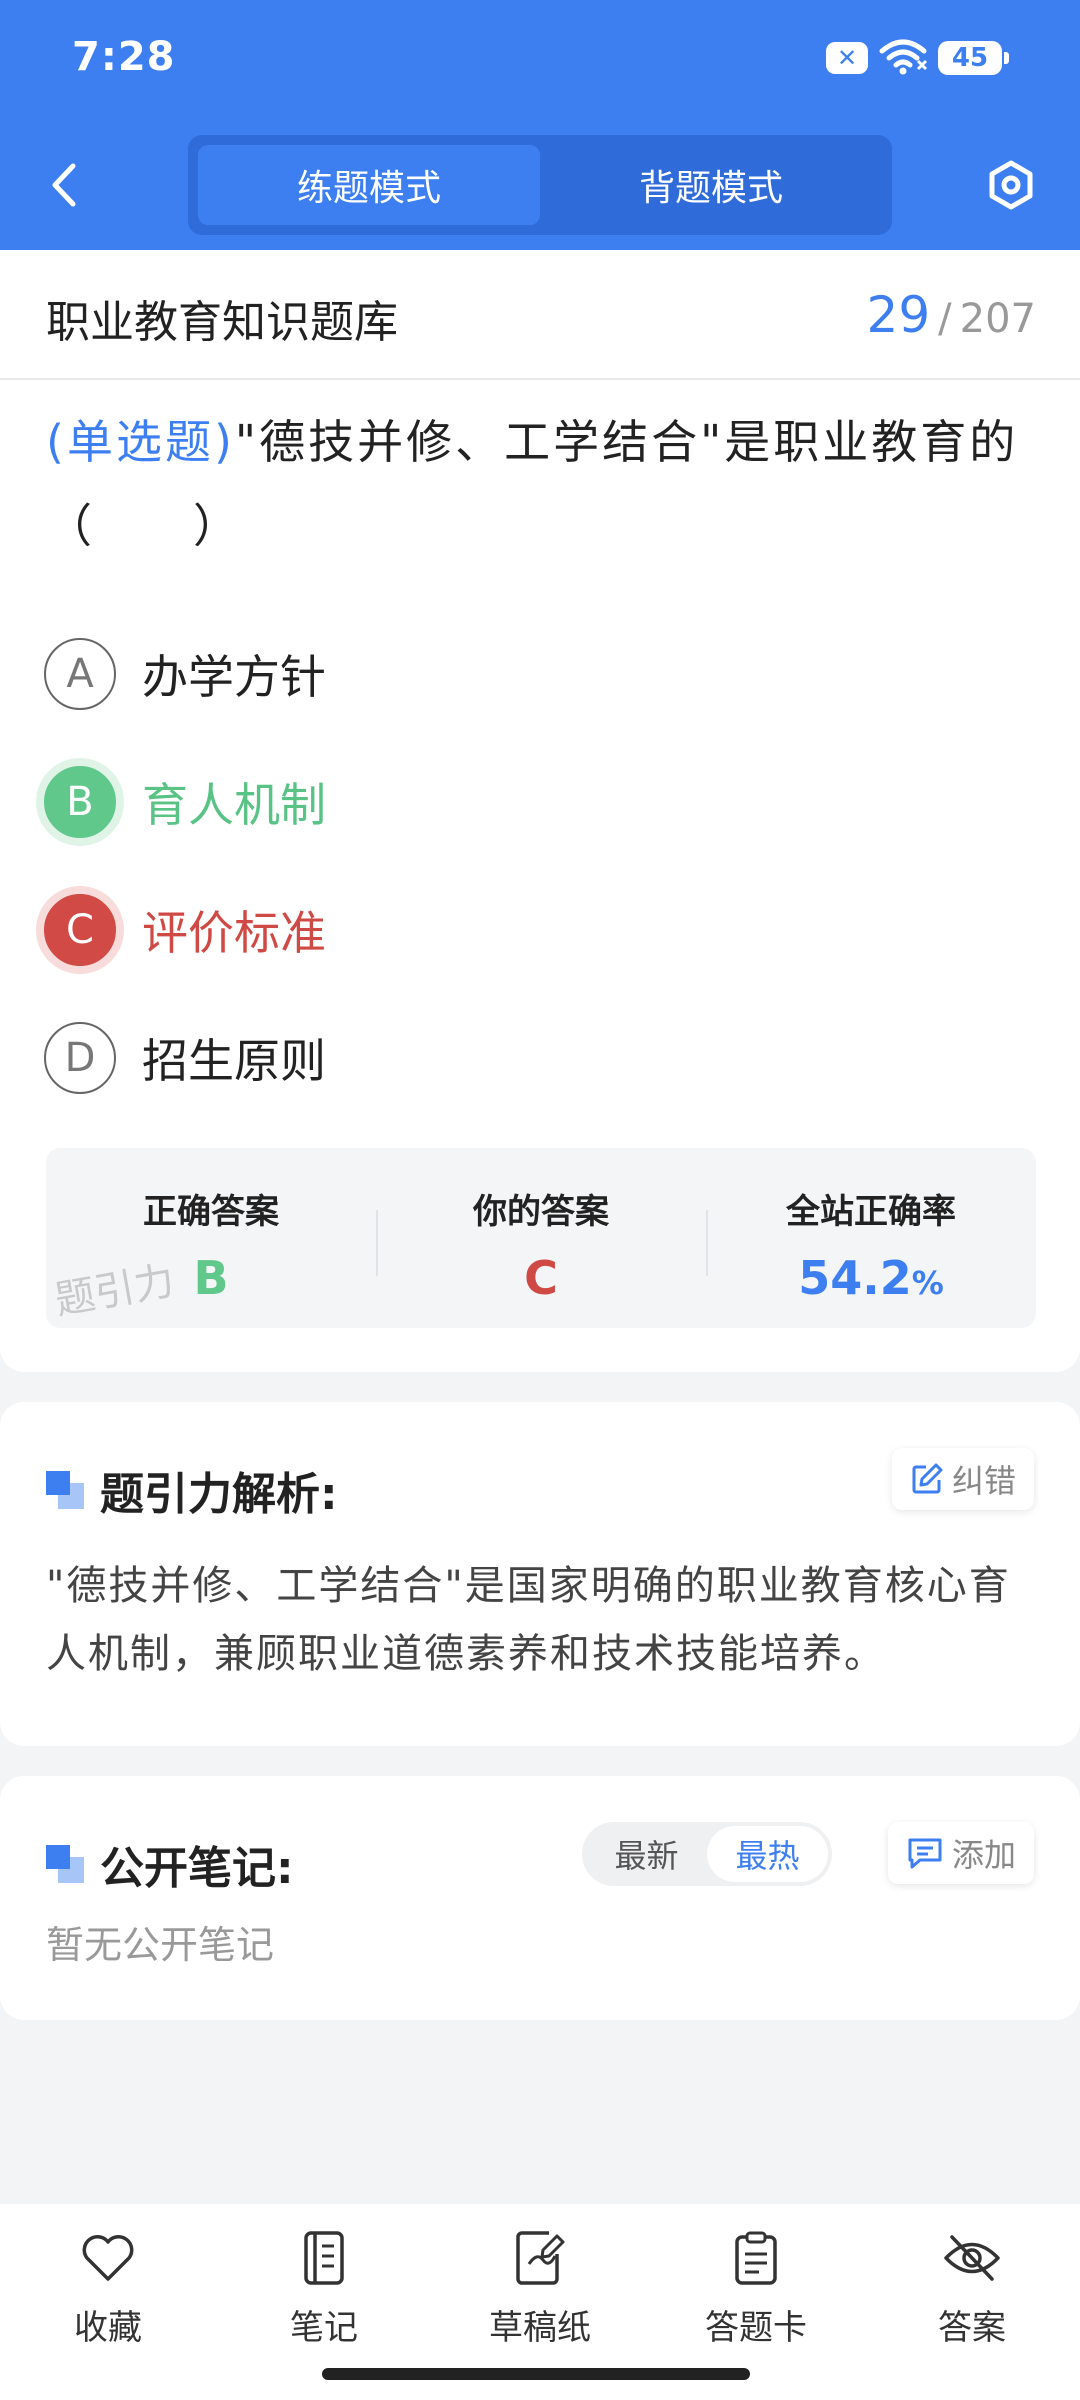  Describe the element at coordinates (855, 1278) in the screenshot. I see `accuracy-number: 54.2` at that location.